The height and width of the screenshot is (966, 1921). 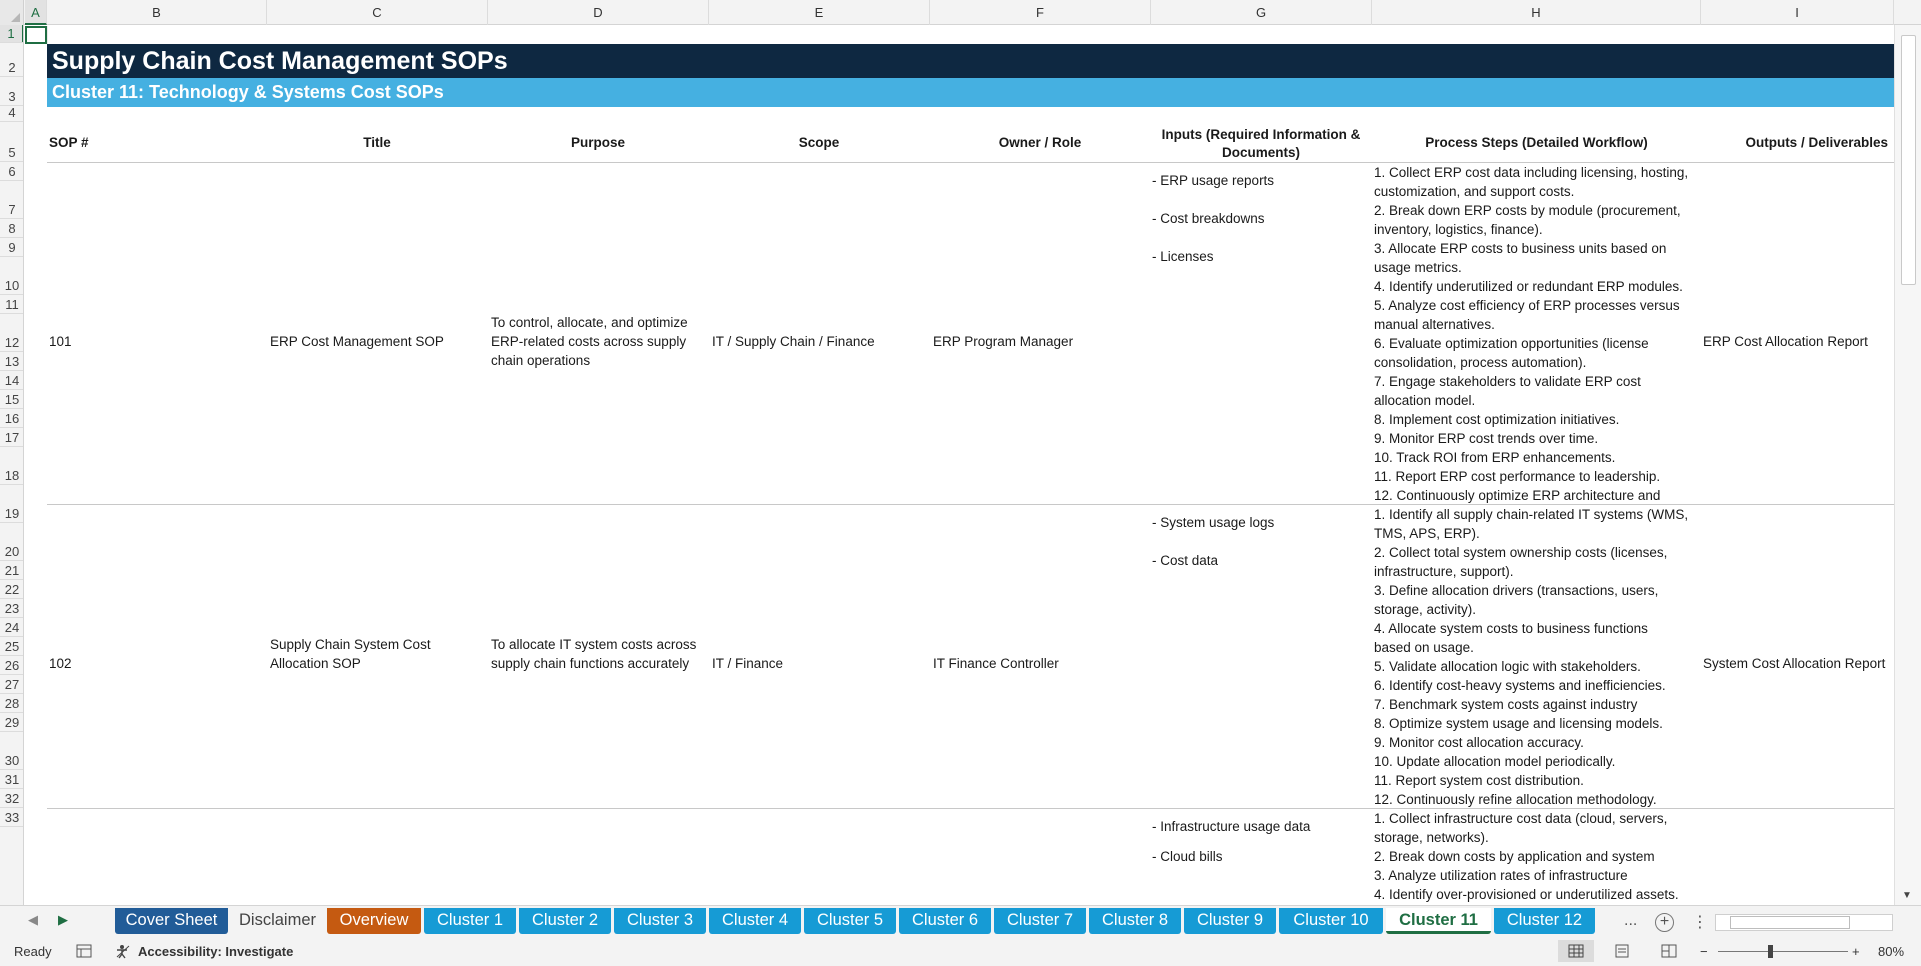 I want to click on sheet-tab-cluster-4: Cluster 4, so click(x=755, y=921).